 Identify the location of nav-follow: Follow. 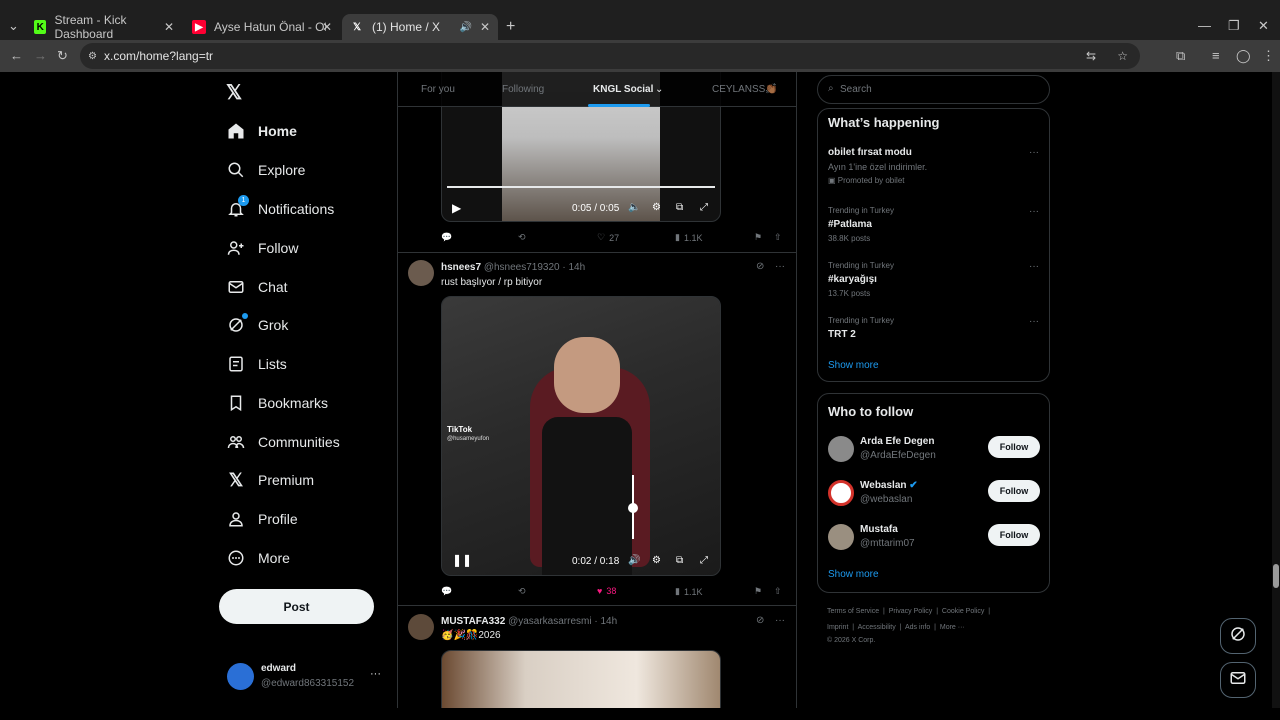
(262, 248).